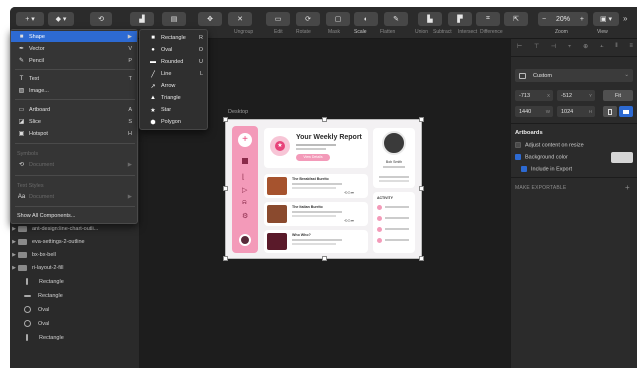 Image resolution: width=637 pixels, height=368 pixels. What do you see at coordinates (308, 19) in the screenshot?
I see `scale-button: ⟳` at bounding box center [308, 19].